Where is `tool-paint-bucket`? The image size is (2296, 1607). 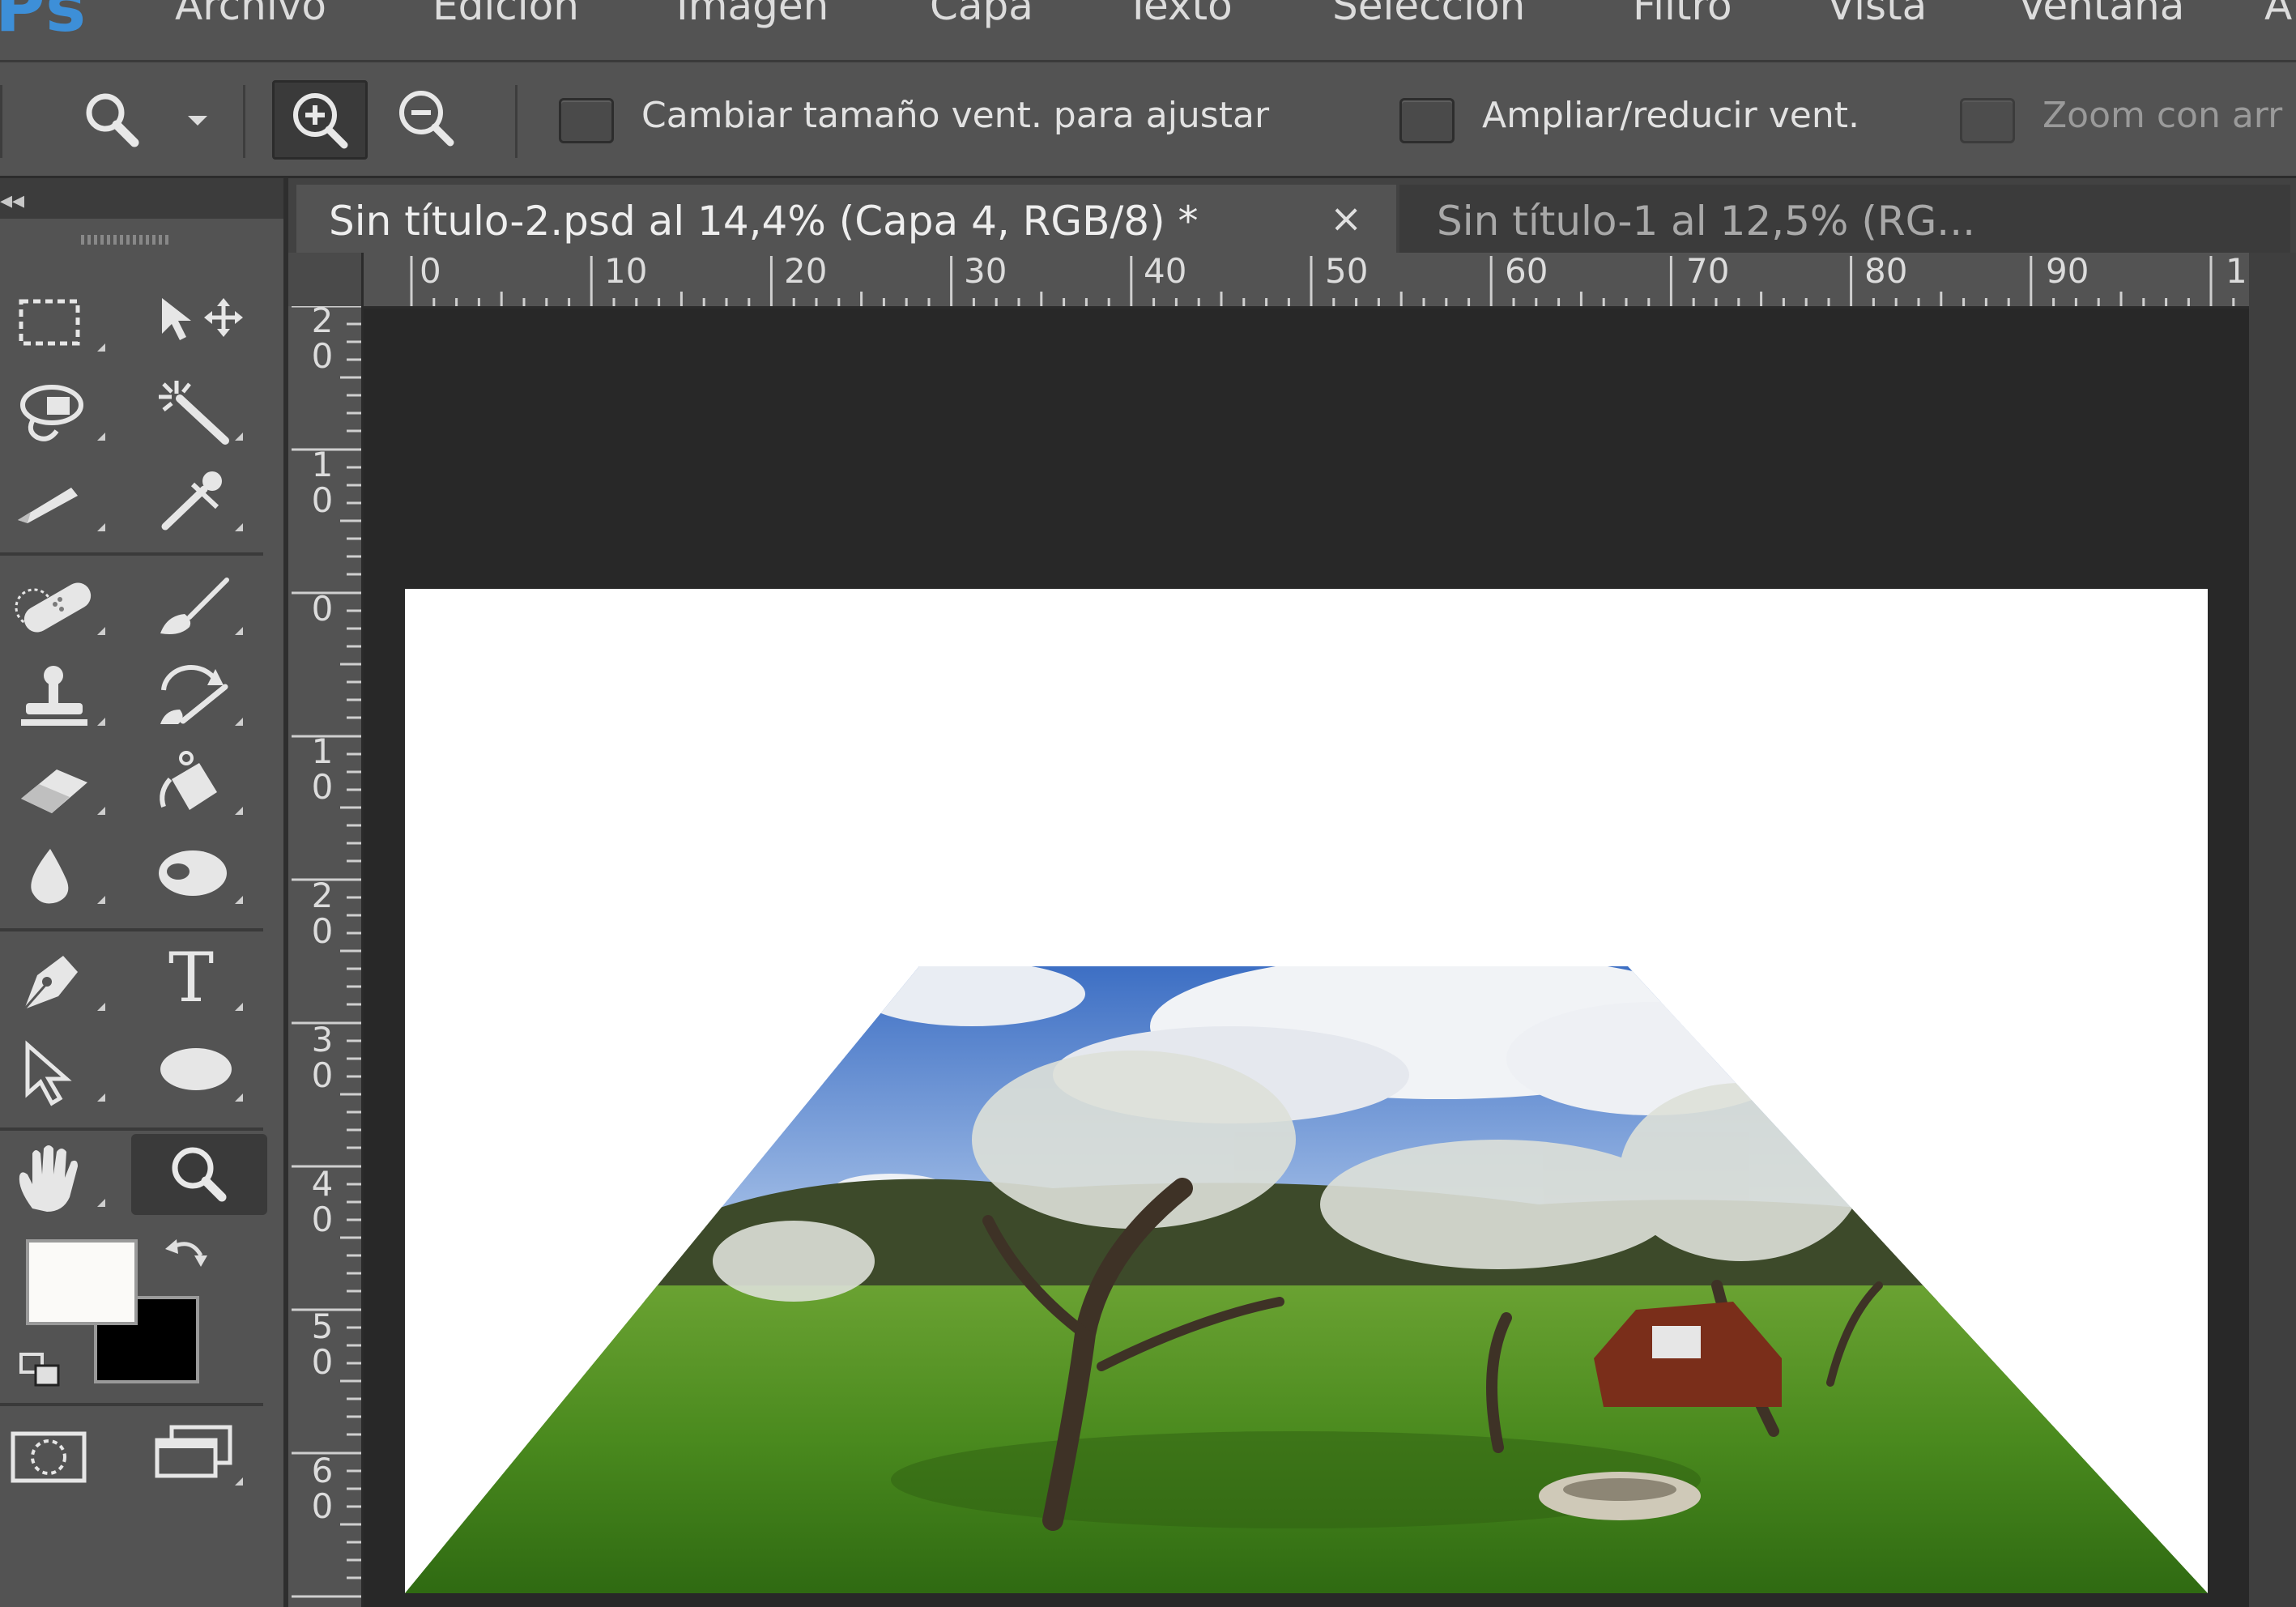
tool-paint-bucket is located at coordinates (208, 787).